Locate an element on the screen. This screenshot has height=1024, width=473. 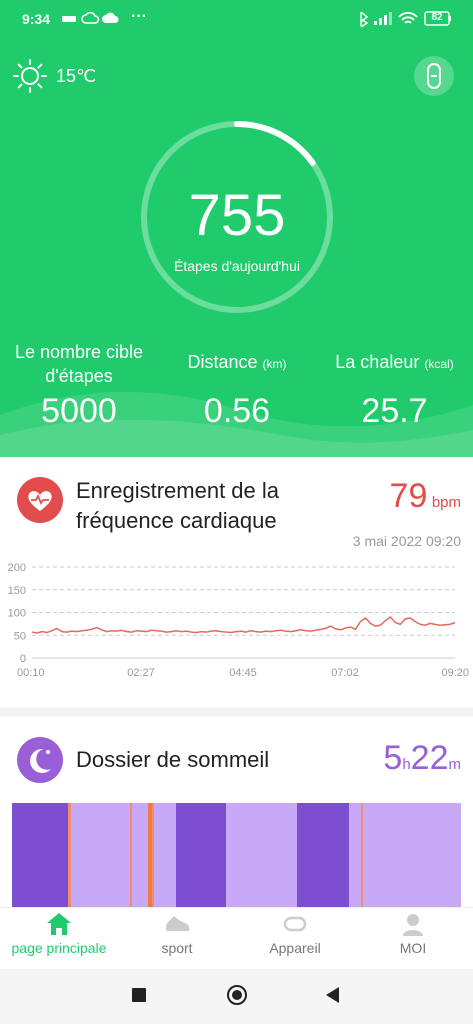
distance-unit: (km) is located at coordinates (274, 364).